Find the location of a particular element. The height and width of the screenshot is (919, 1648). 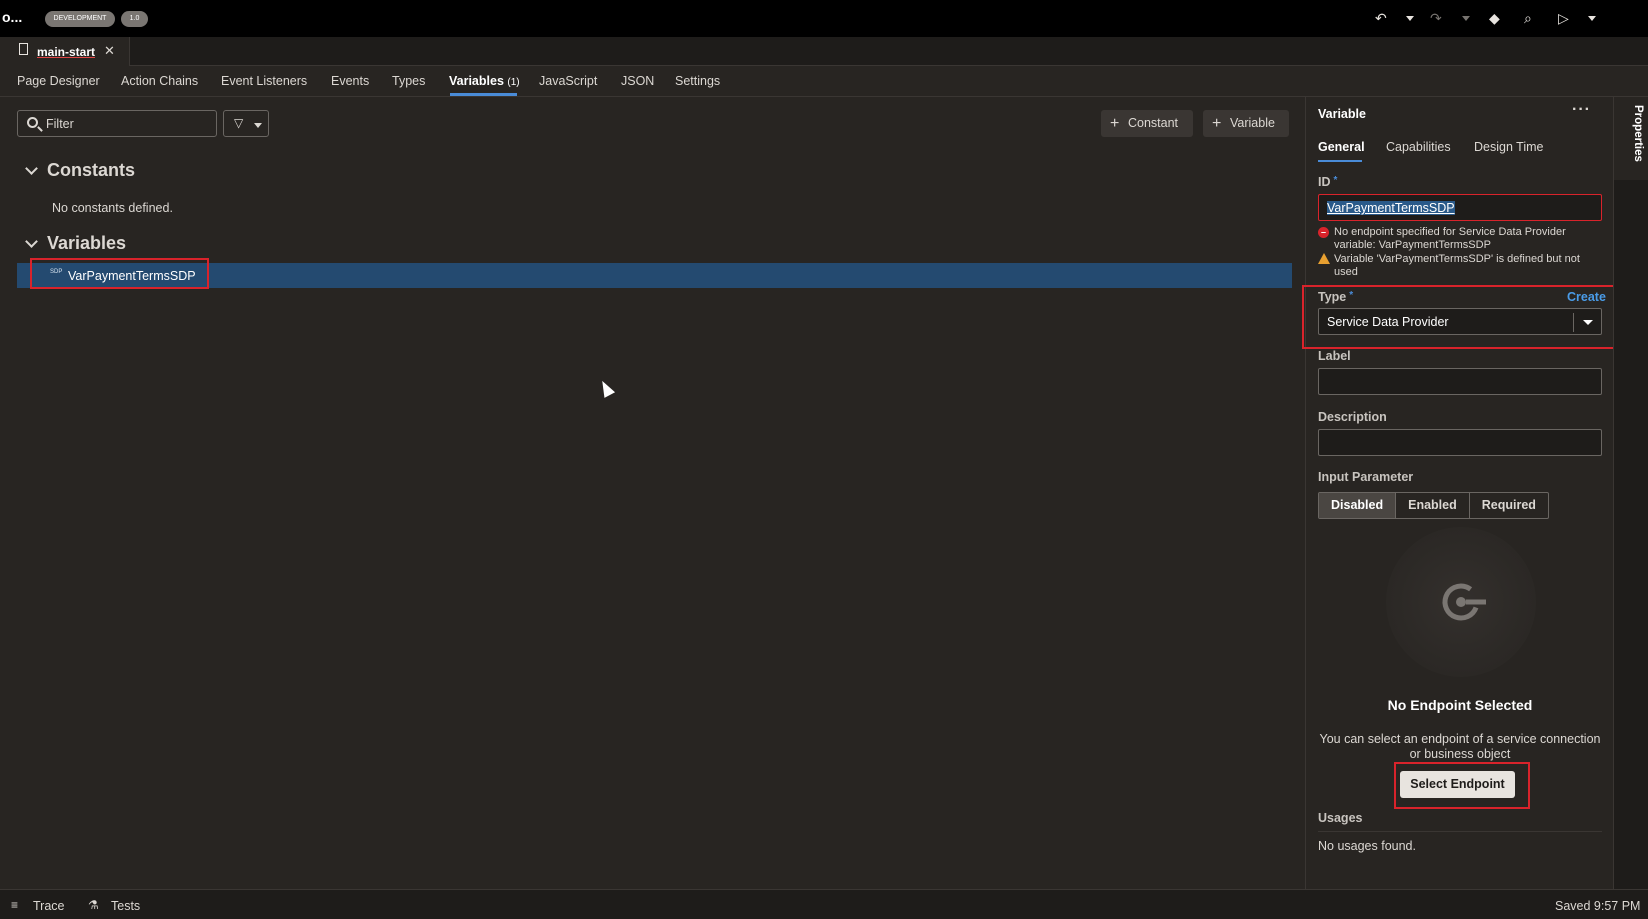

endpoint-illustration is located at coordinates (1461, 602).